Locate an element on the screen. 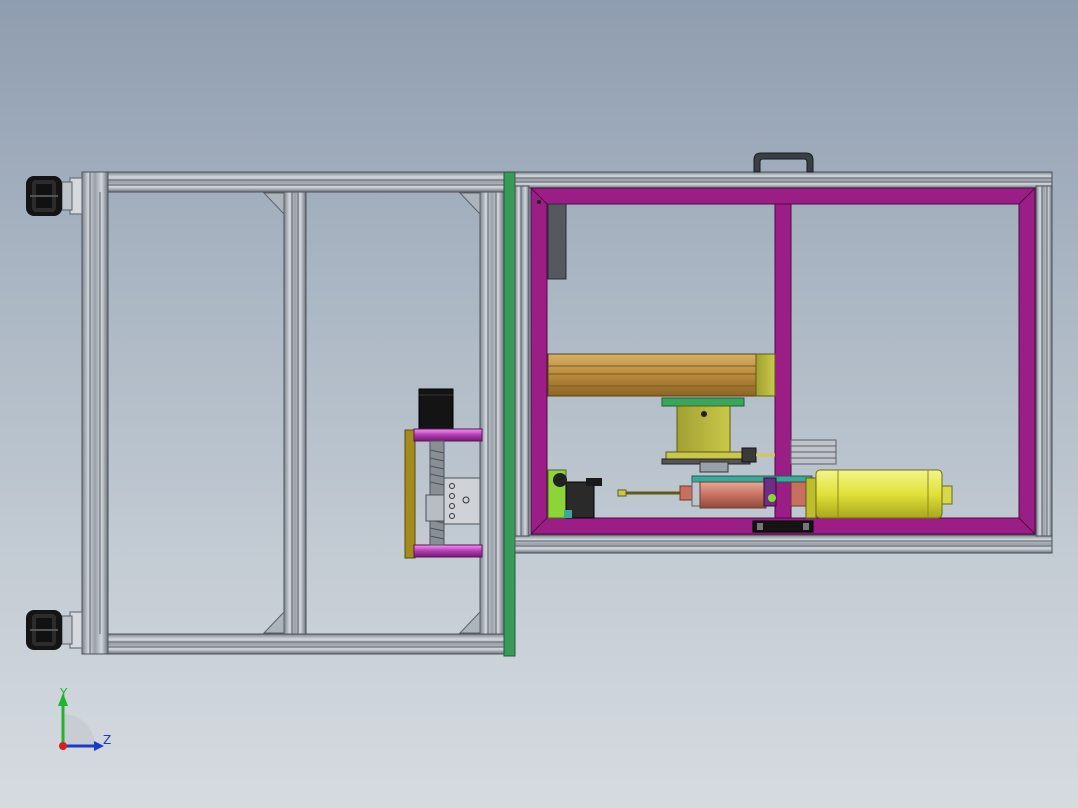 The image size is (1078, 808). grey-bracket is located at coordinates (813, 452).